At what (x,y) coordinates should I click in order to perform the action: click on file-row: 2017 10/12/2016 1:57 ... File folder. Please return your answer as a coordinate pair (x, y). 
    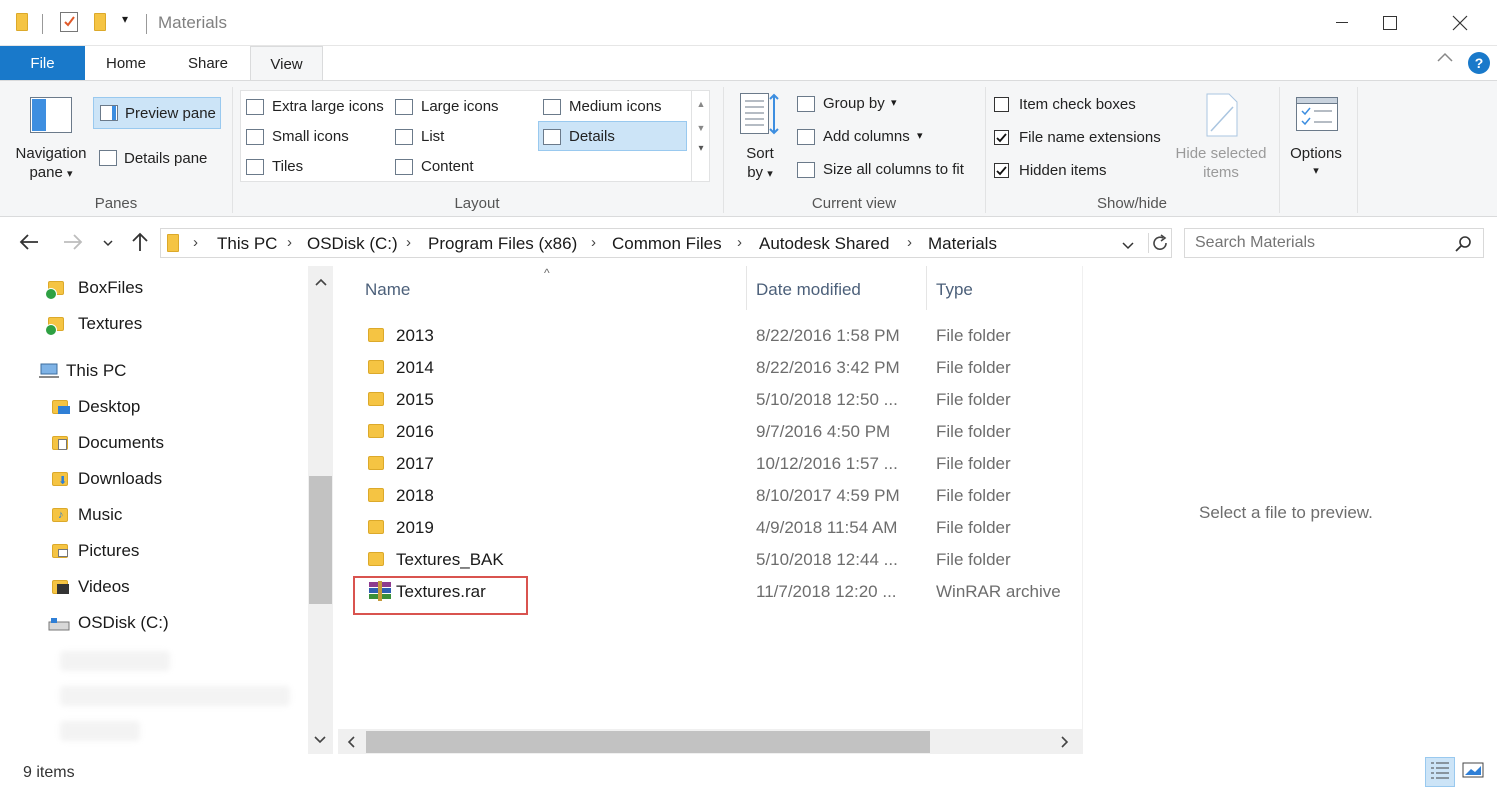
    Looking at the image, I should click on (717, 464).